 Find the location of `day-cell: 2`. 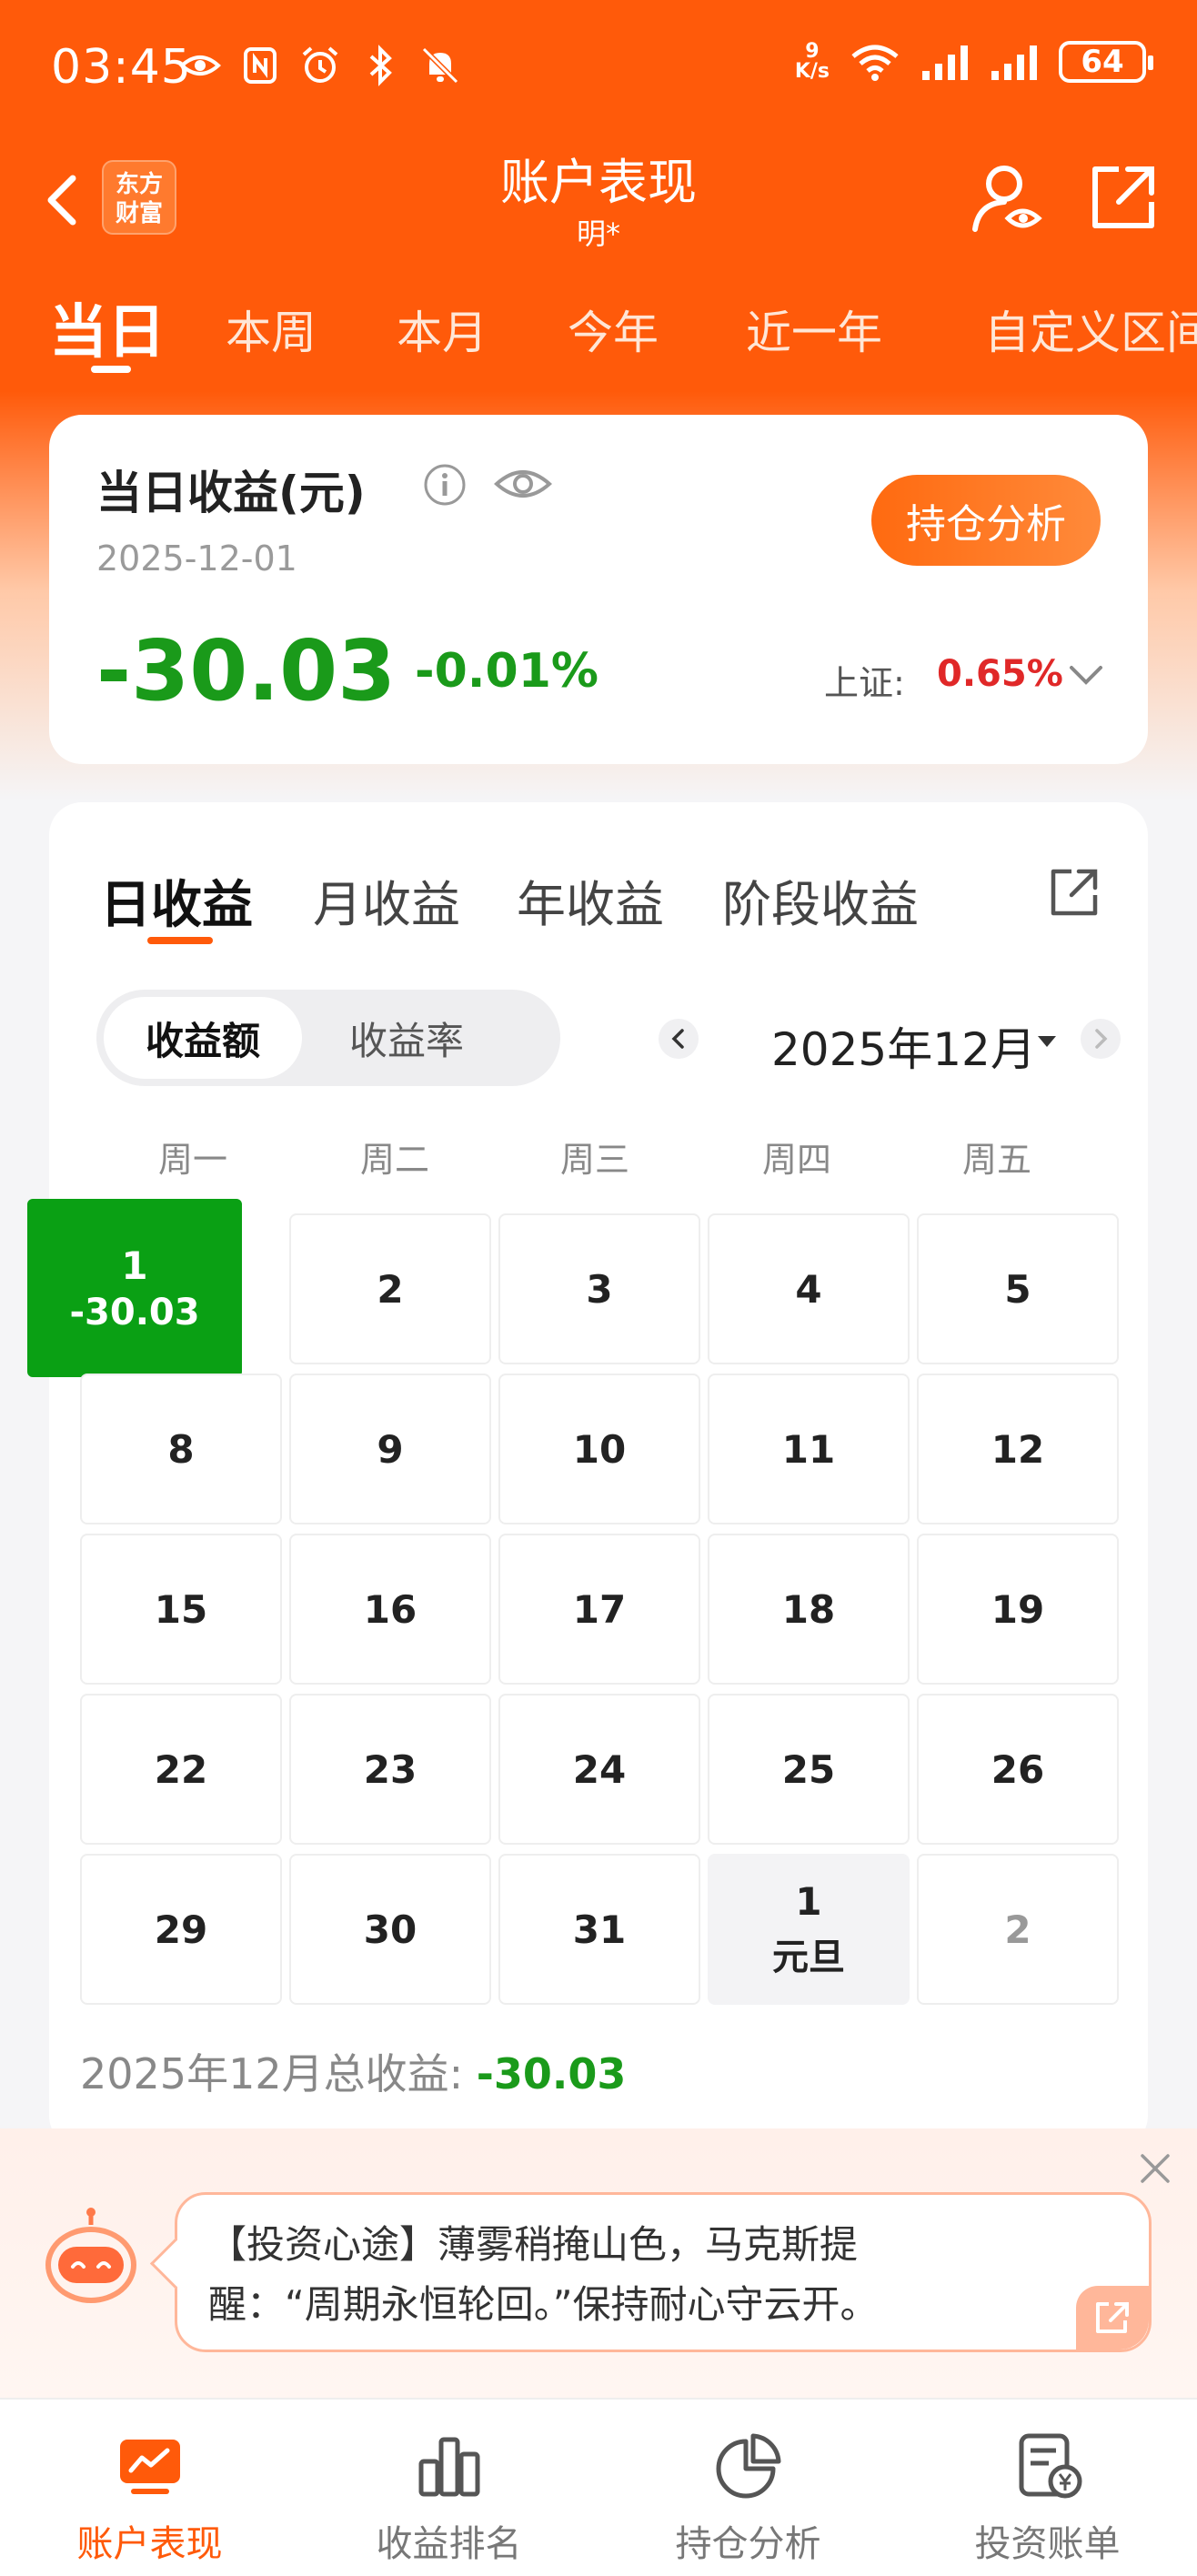

day-cell: 2 is located at coordinates (390, 1288).